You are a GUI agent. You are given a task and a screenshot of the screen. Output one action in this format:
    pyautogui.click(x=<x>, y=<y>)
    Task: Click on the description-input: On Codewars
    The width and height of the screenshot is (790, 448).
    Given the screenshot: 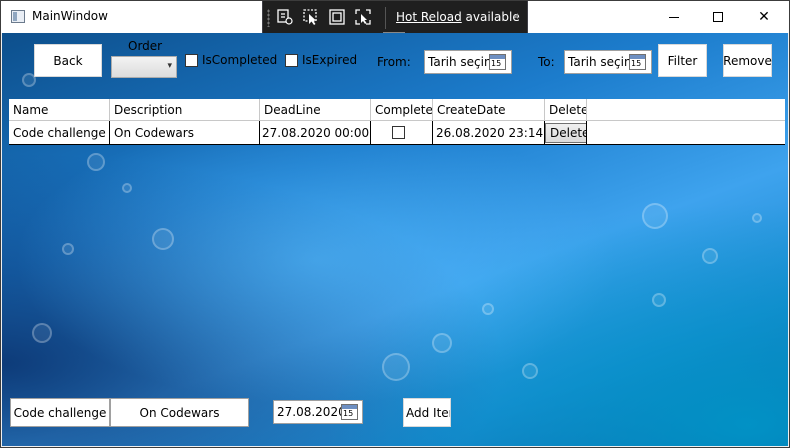 What is the action you would take?
    pyautogui.click(x=179, y=412)
    